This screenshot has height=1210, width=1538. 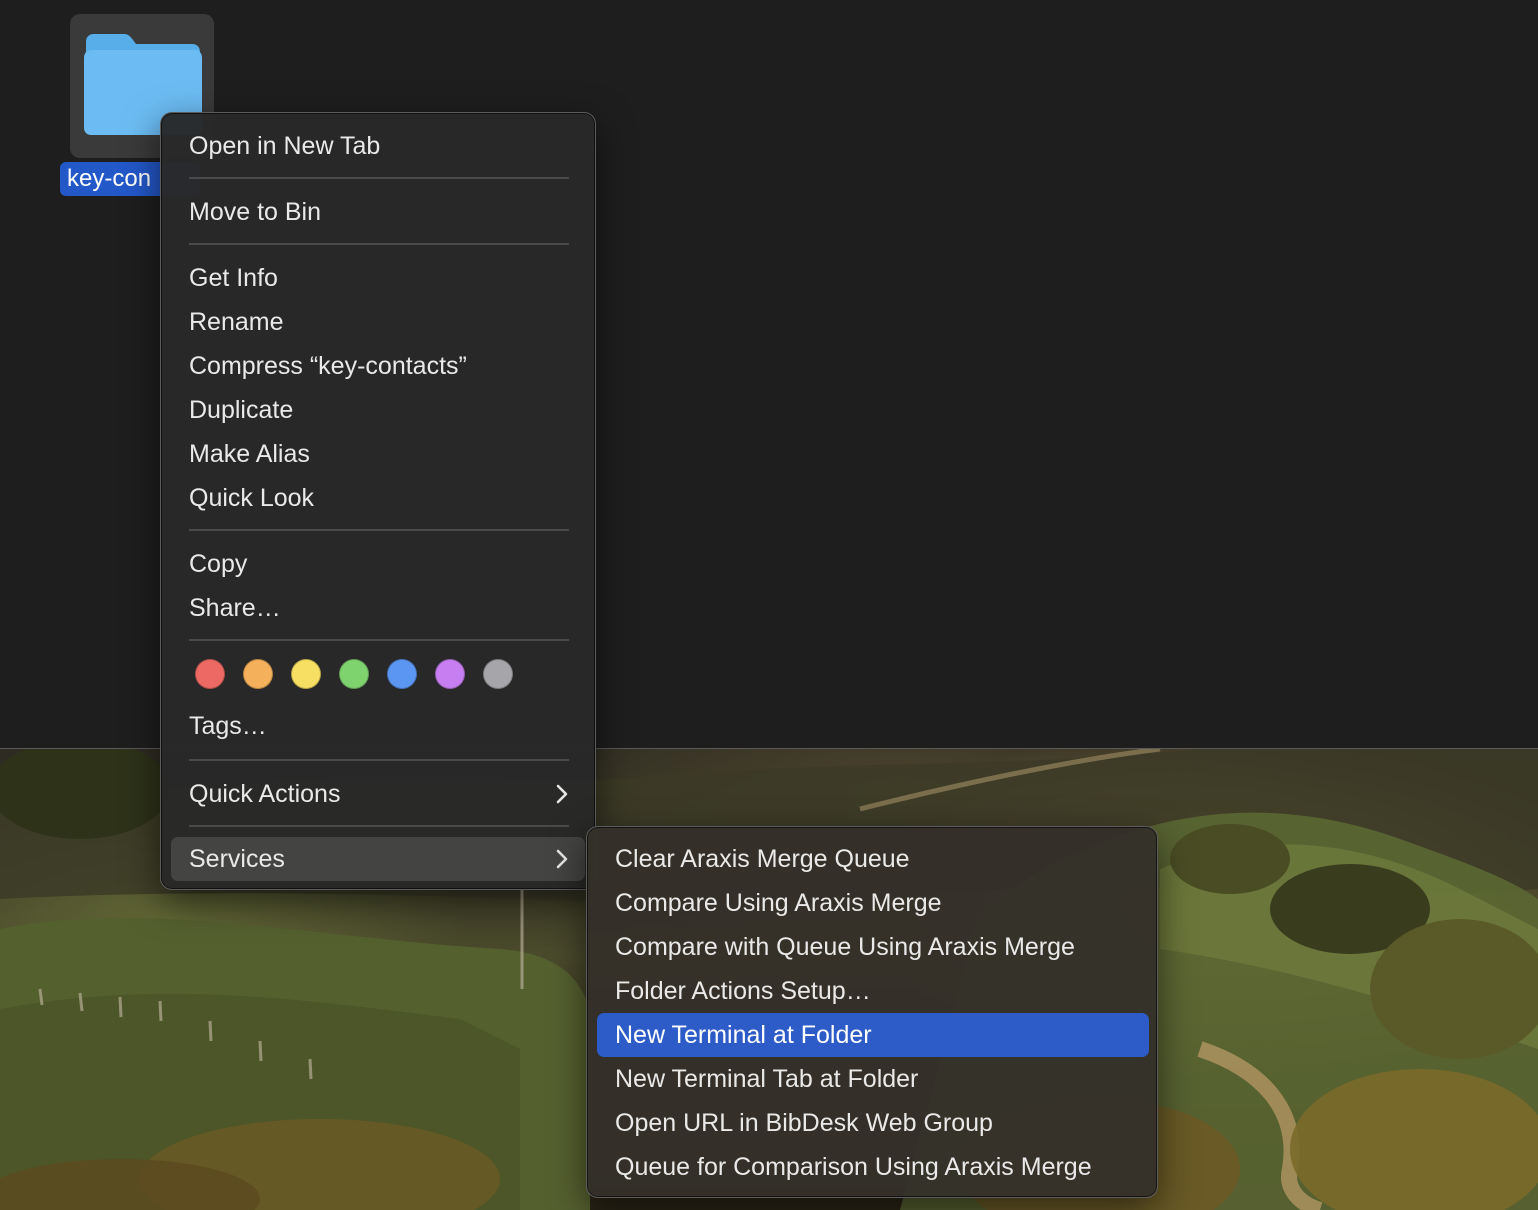 What do you see at coordinates (378, 212) in the screenshot?
I see `menu-item-move-to-bin: Move to Bin` at bounding box center [378, 212].